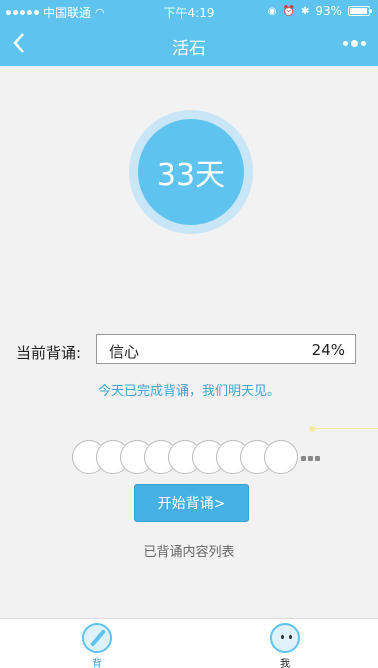  I want to click on current-percent: 24%, so click(328, 350).